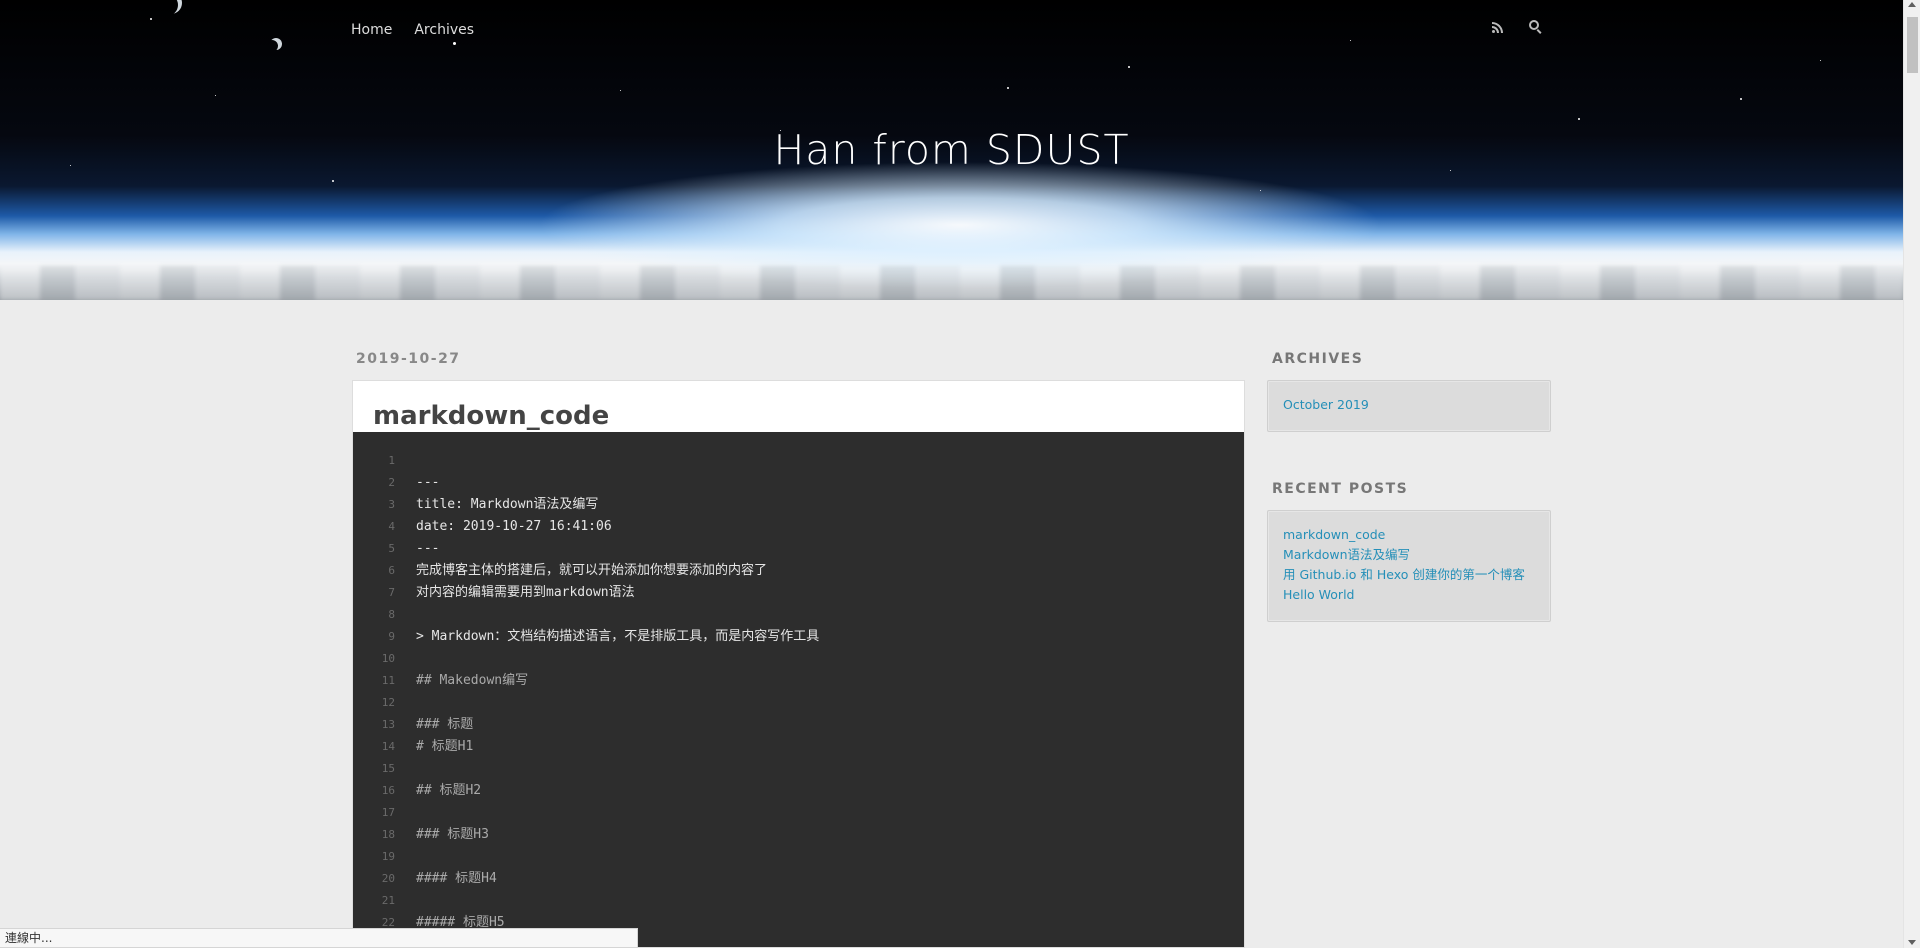 The height and width of the screenshot is (948, 1920). I want to click on code-text: ### 标题, so click(445, 724).